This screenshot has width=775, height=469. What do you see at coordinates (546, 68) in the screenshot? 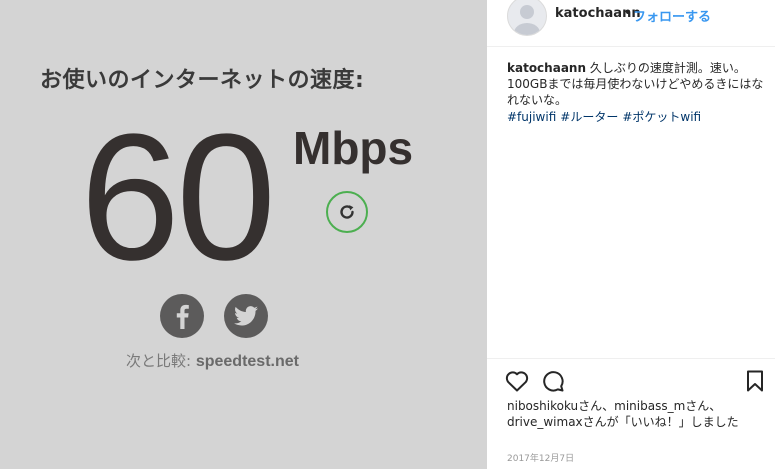
I see `caption-username: katochaann` at bounding box center [546, 68].